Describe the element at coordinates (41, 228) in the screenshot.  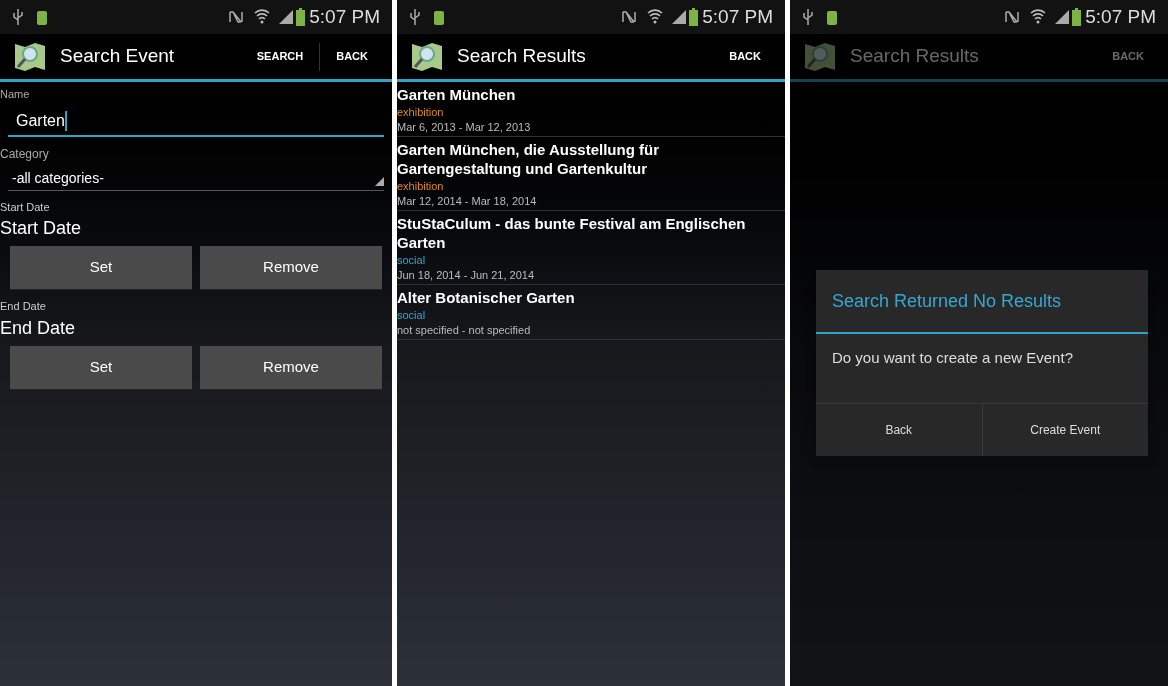
I see `date-value: Start Date` at that location.